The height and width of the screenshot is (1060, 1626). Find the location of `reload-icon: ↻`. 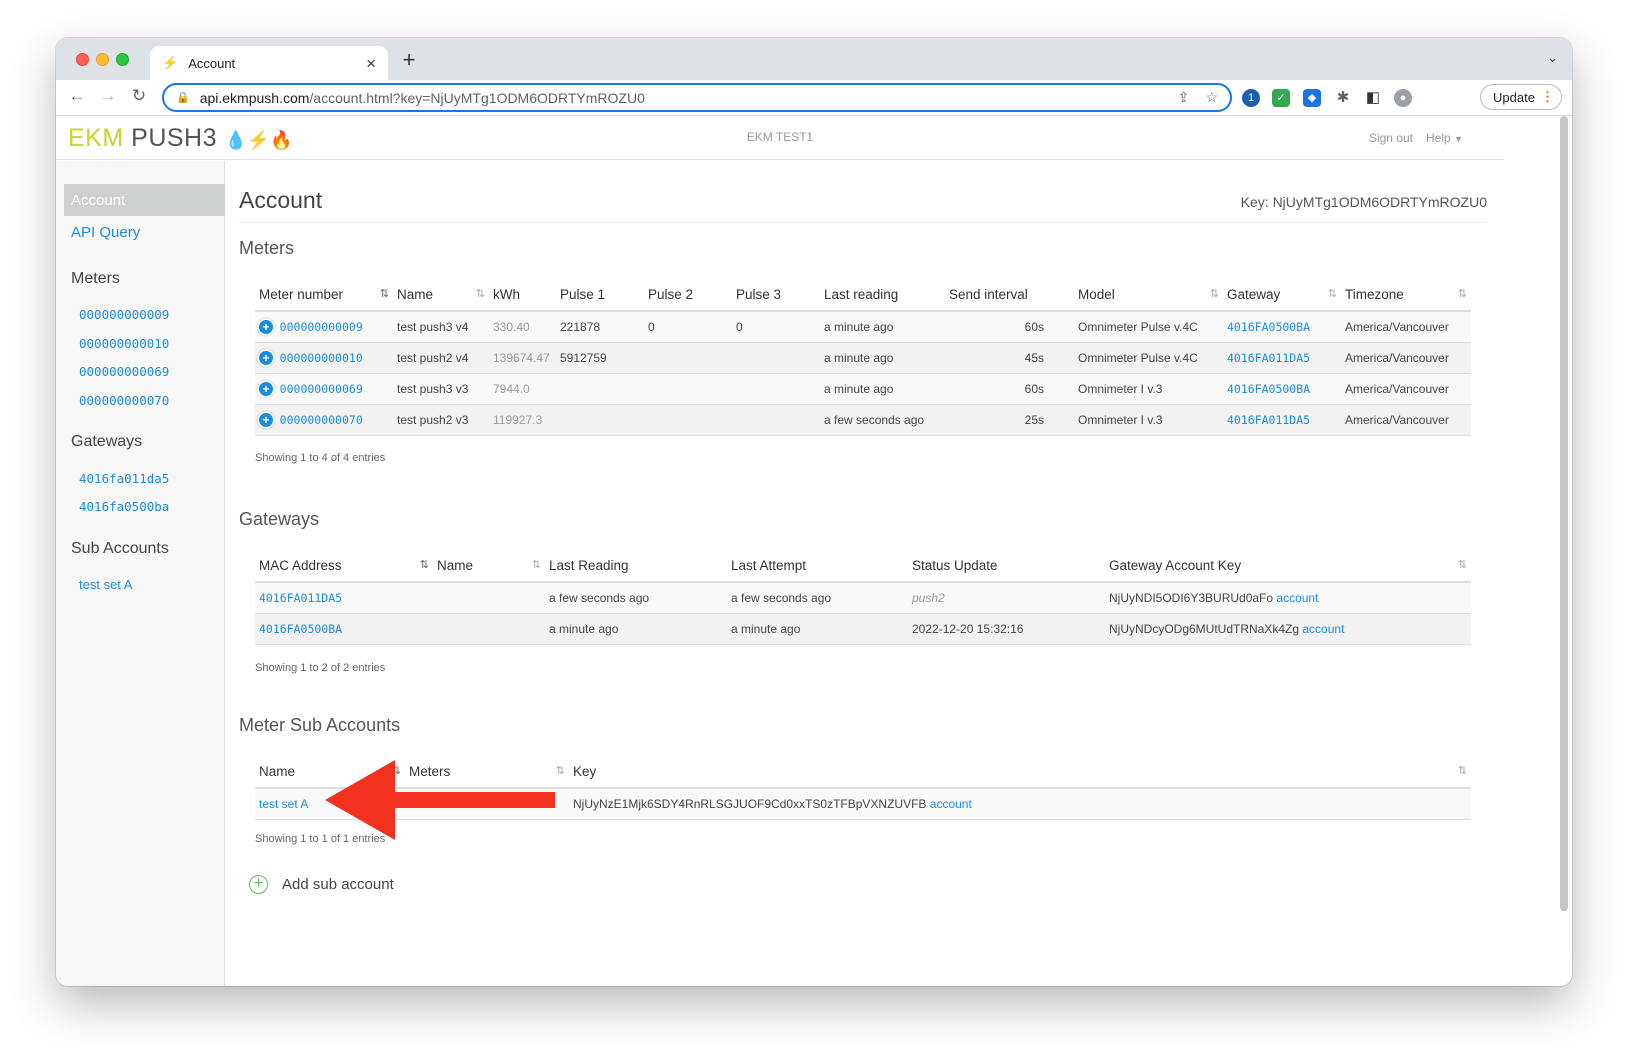

reload-icon: ↻ is located at coordinates (139, 96).